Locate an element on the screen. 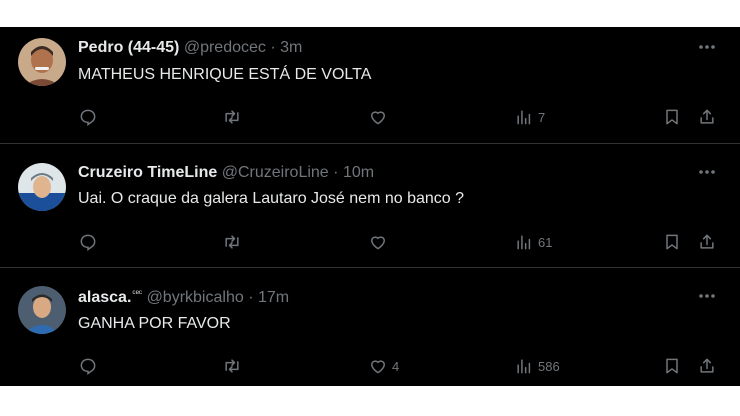 This screenshot has height=416, width=740. tweet-header: Cruzeiro TimeLine @CruzeiroLine · 10m is located at coordinates (226, 174).